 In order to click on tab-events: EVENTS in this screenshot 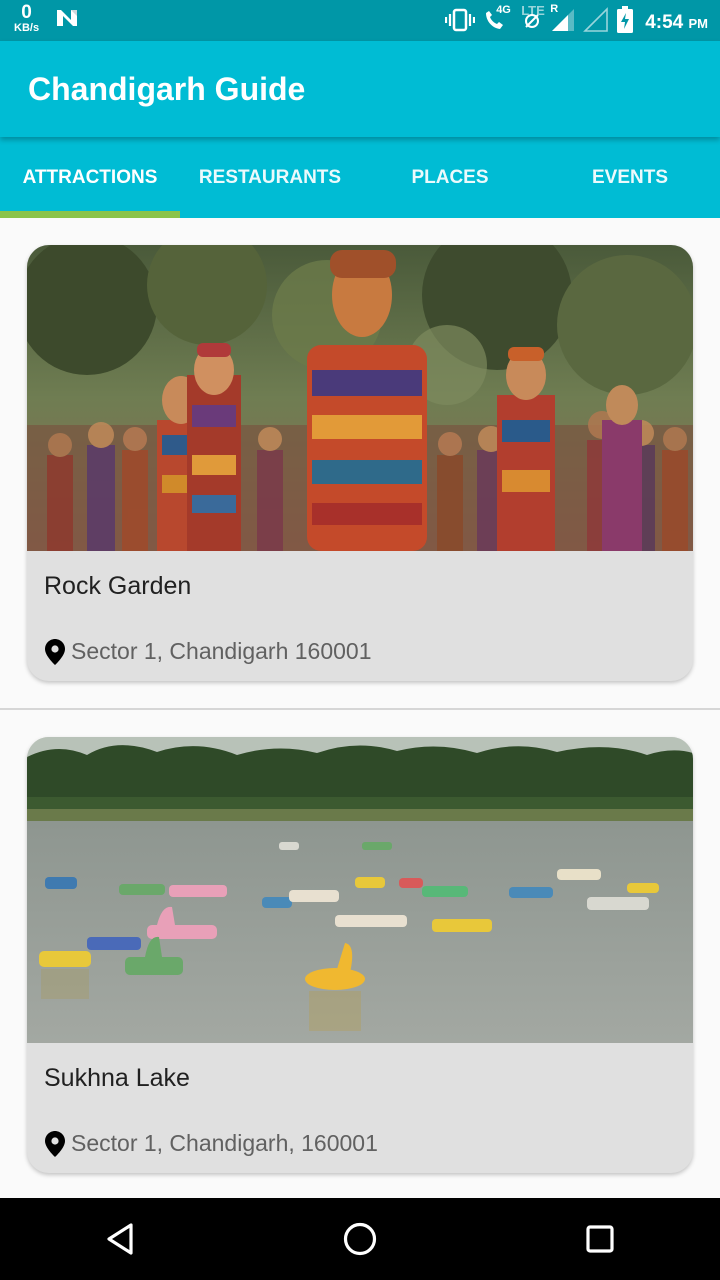, I will do `click(630, 177)`.